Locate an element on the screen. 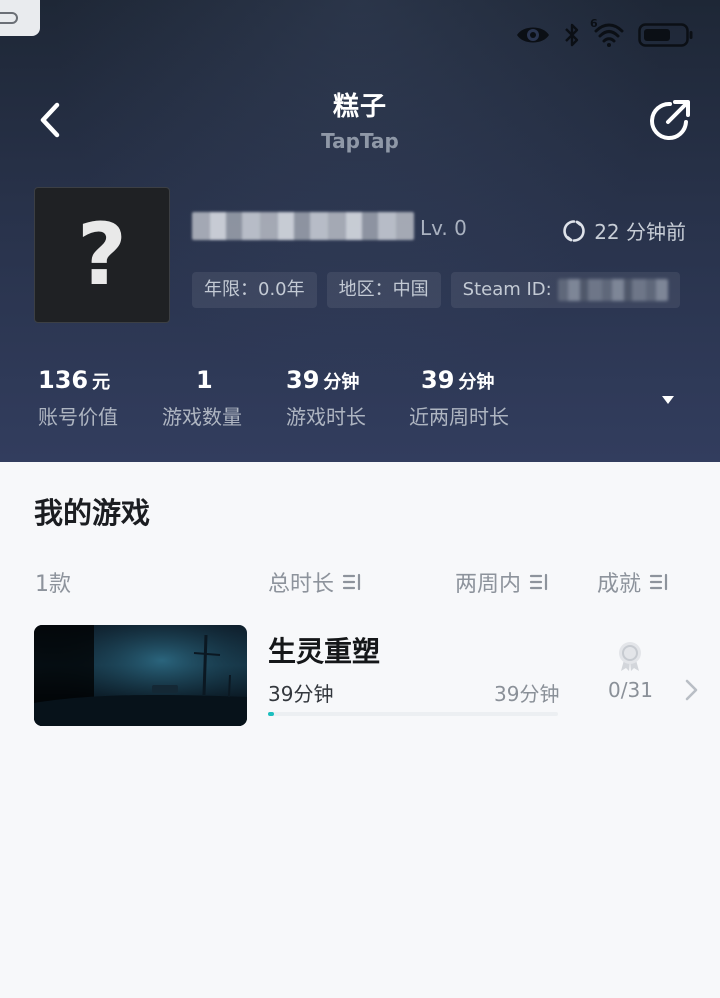  stat-value: 1 is located at coordinates (204, 380).